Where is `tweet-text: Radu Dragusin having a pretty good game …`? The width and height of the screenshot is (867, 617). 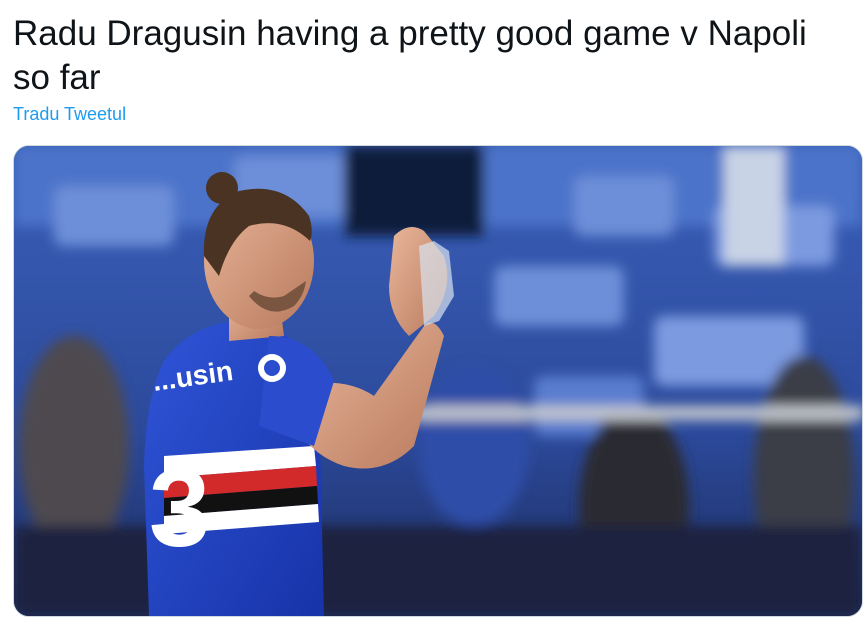 tweet-text: Radu Dragusin having a pretty good game … is located at coordinates (410, 55).